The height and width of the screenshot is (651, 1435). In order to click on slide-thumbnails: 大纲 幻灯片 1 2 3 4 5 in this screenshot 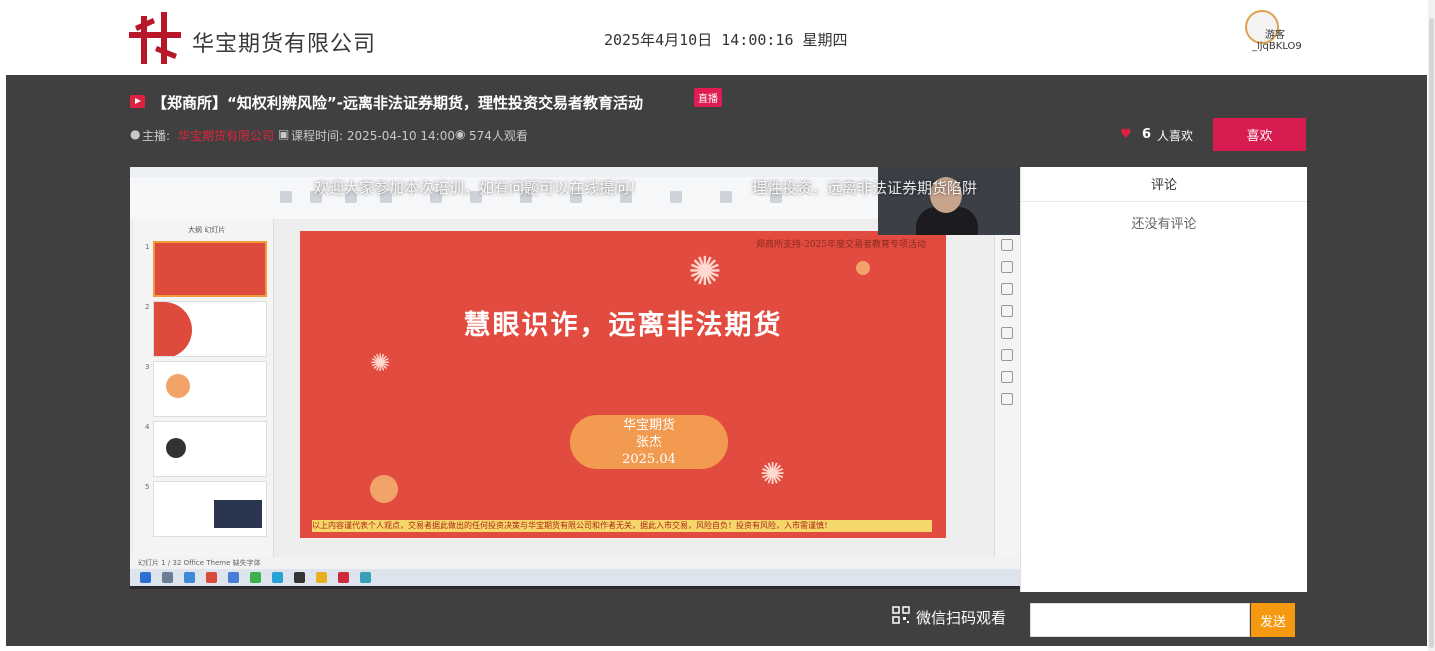, I will do `click(203, 388)`.